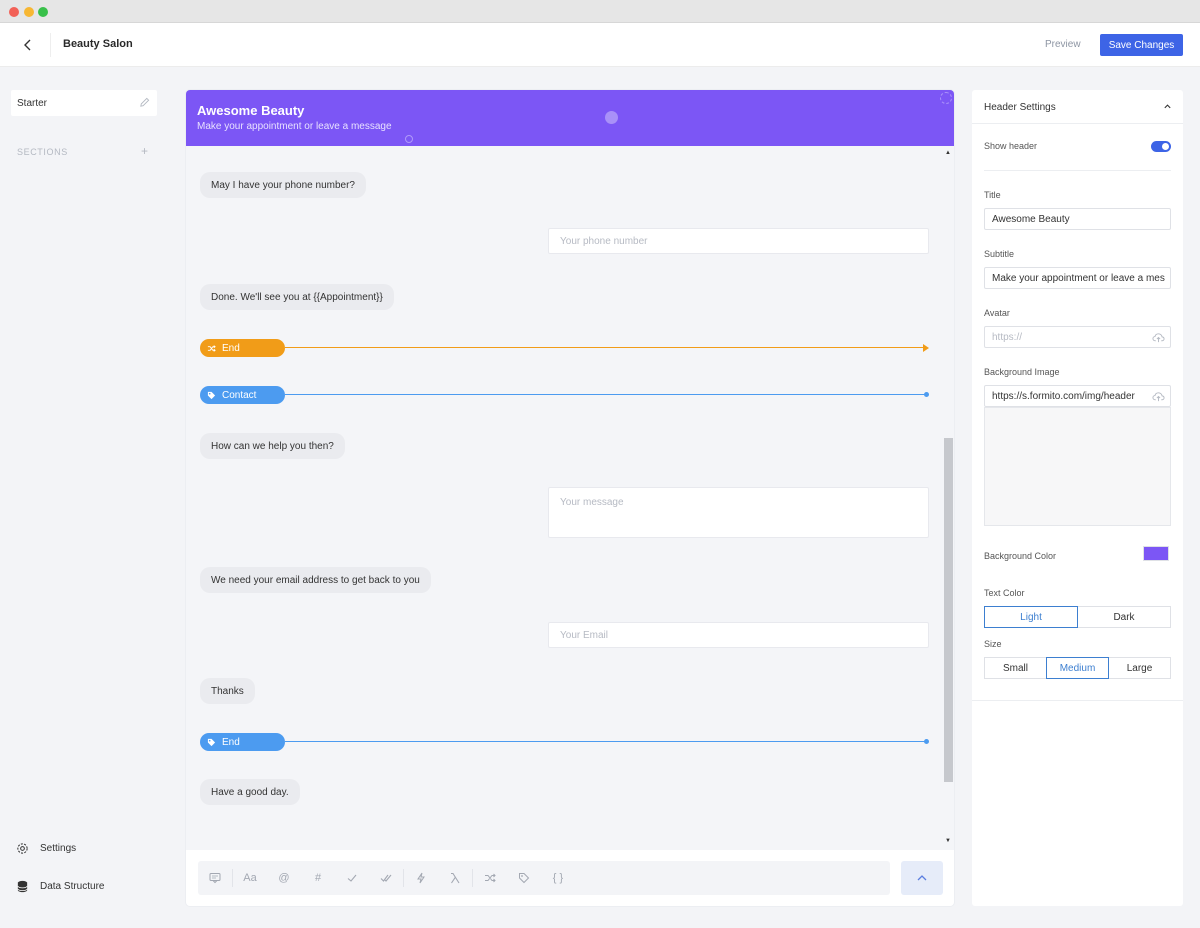  Describe the element at coordinates (32, 103) in the screenshot. I see `sidebar-item-label: Starter` at that location.